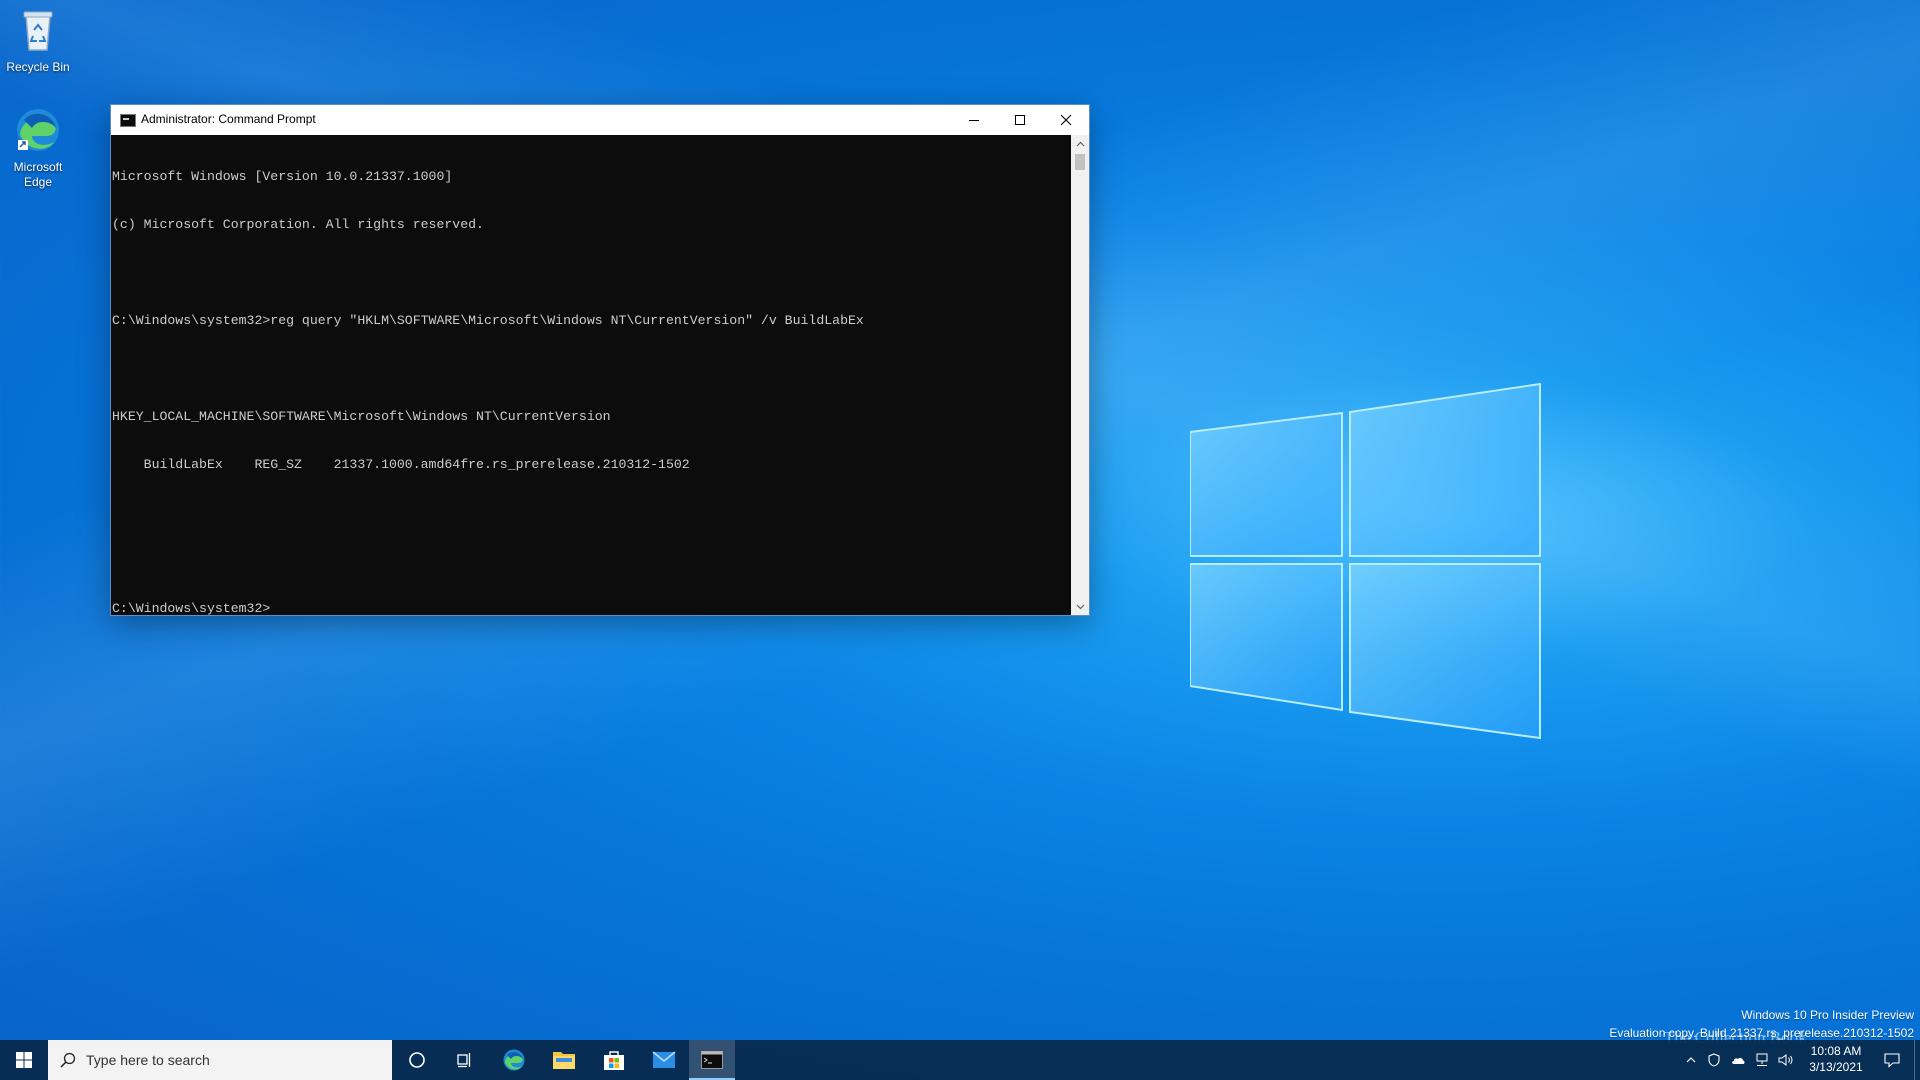 This screenshot has width=1920, height=1080. Describe the element at coordinates (1080, 375) in the screenshot. I see `console-scrollbar` at that location.